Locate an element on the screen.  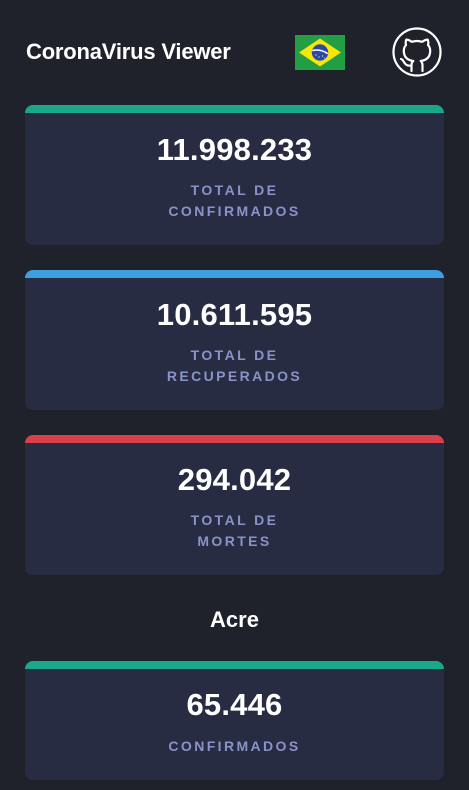
state-confirmed-label: CONFIRMADOS is located at coordinates (234, 746).